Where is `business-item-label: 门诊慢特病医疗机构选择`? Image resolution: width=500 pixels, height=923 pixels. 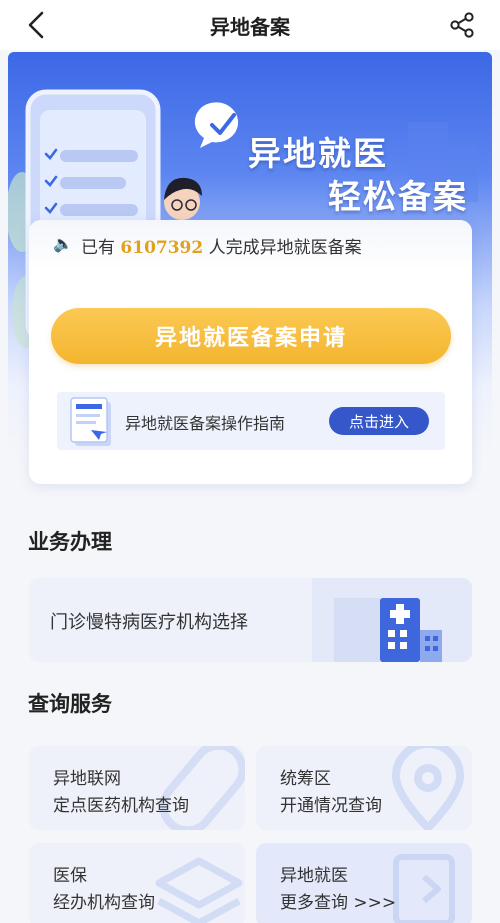 business-item-label: 门诊慢特病医疗机构选择 is located at coordinates (149, 622).